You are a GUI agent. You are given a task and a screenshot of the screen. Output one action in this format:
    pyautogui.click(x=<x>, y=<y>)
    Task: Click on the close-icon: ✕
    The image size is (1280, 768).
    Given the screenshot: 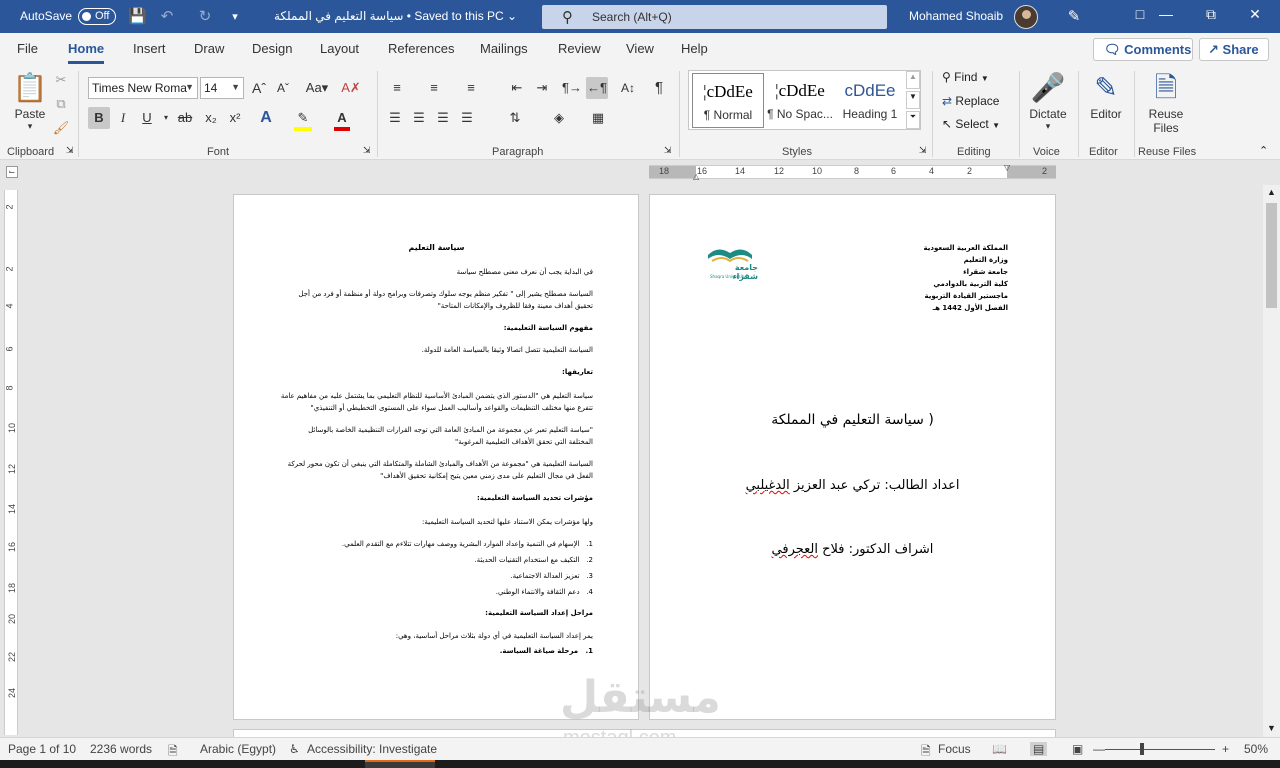 What is the action you would take?
    pyautogui.click(x=1255, y=14)
    